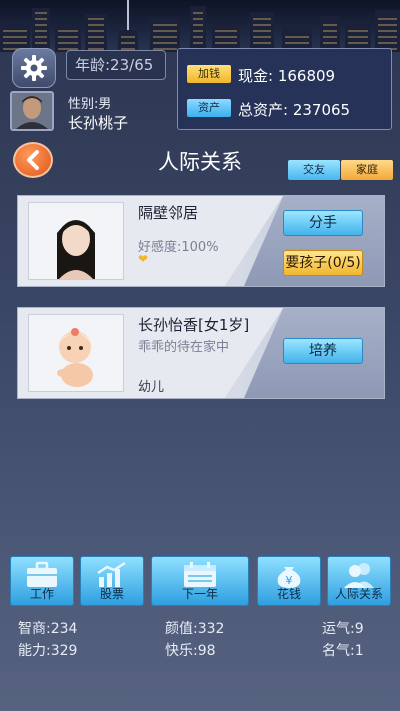  I want to click on stat-luck: 运气:9, so click(343, 629).